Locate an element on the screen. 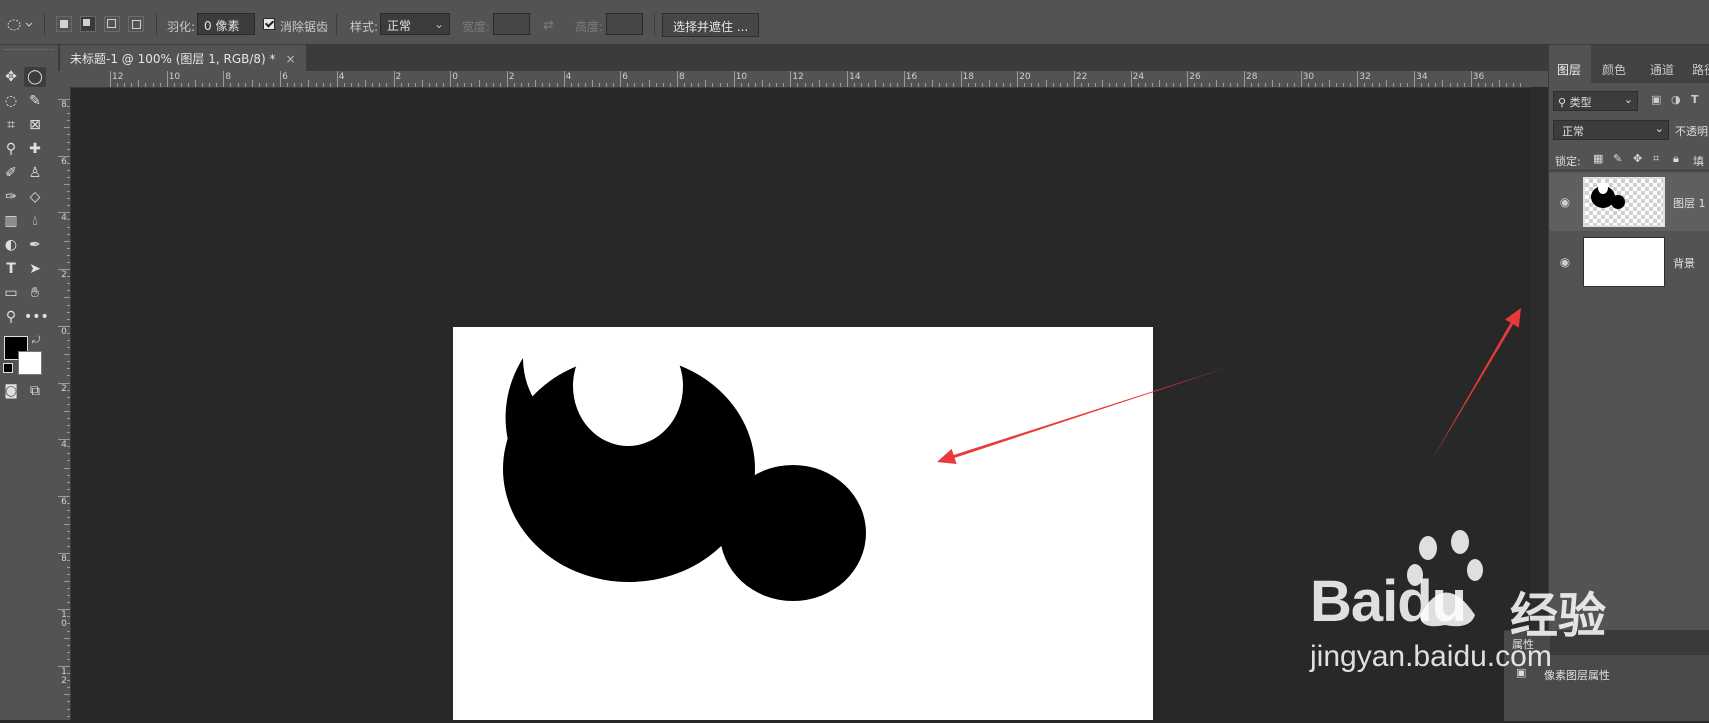 This screenshot has width=1709, height=723. swap-icon: ⇄ is located at coordinates (548, 25).